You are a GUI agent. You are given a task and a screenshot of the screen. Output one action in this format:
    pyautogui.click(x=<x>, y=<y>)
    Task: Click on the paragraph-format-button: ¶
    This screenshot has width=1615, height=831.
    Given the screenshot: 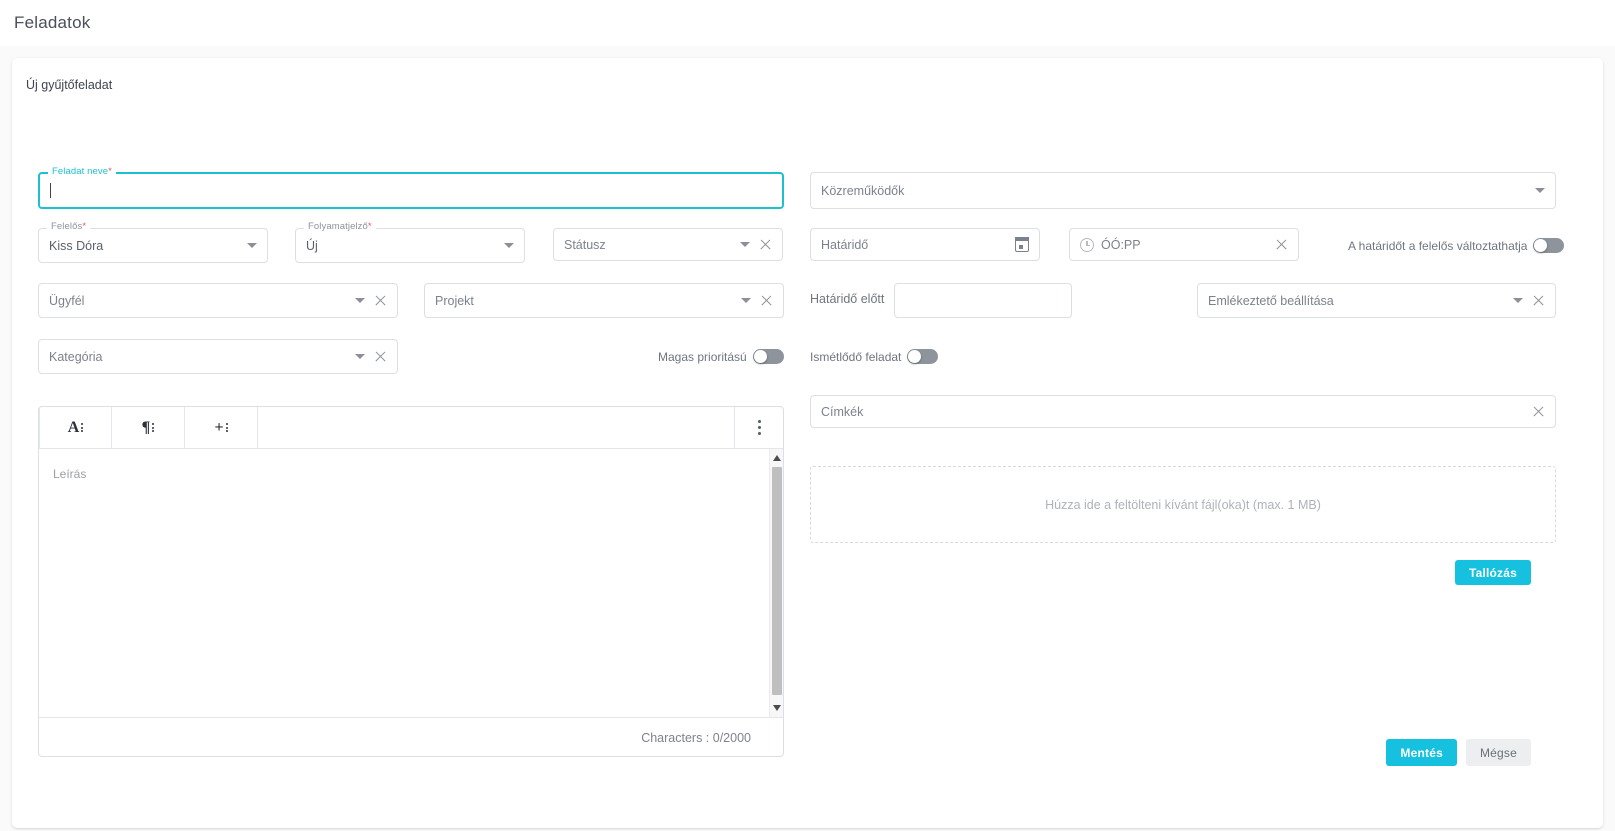 What is the action you would take?
    pyautogui.click(x=148, y=427)
    